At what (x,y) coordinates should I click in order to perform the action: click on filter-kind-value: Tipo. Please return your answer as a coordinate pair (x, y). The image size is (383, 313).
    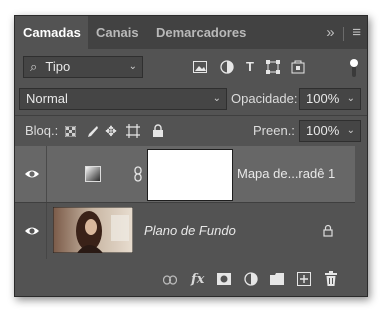
    Looking at the image, I should click on (58, 66).